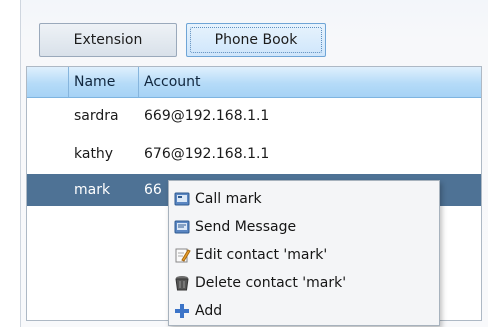  What do you see at coordinates (310, 82) in the screenshot?
I see `column-header-account: Account` at bounding box center [310, 82].